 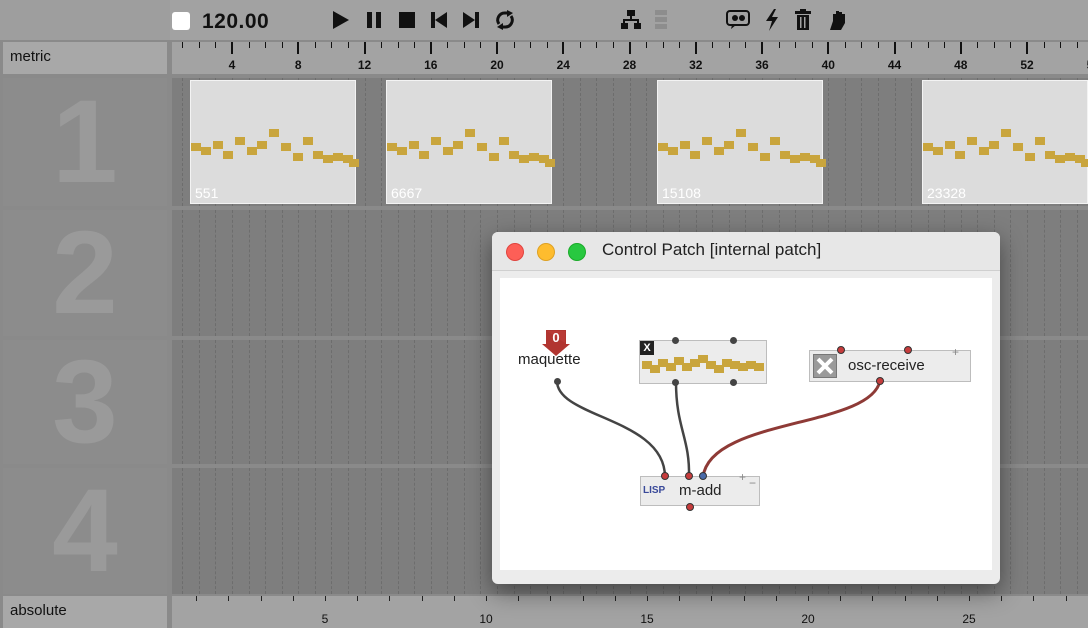 I want to click on m-add-inlet-optional, so click(x=703, y=476).